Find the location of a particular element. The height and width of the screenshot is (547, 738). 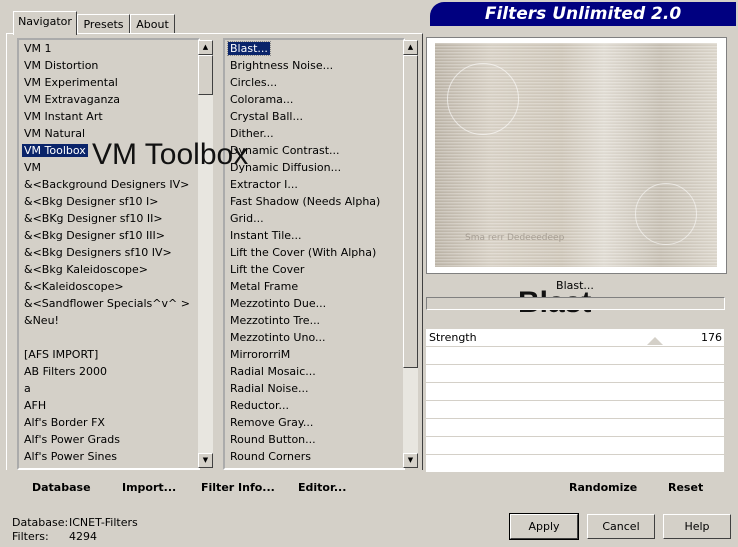

categories-list-item: &<Background Designers IV> is located at coordinates (108, 184).